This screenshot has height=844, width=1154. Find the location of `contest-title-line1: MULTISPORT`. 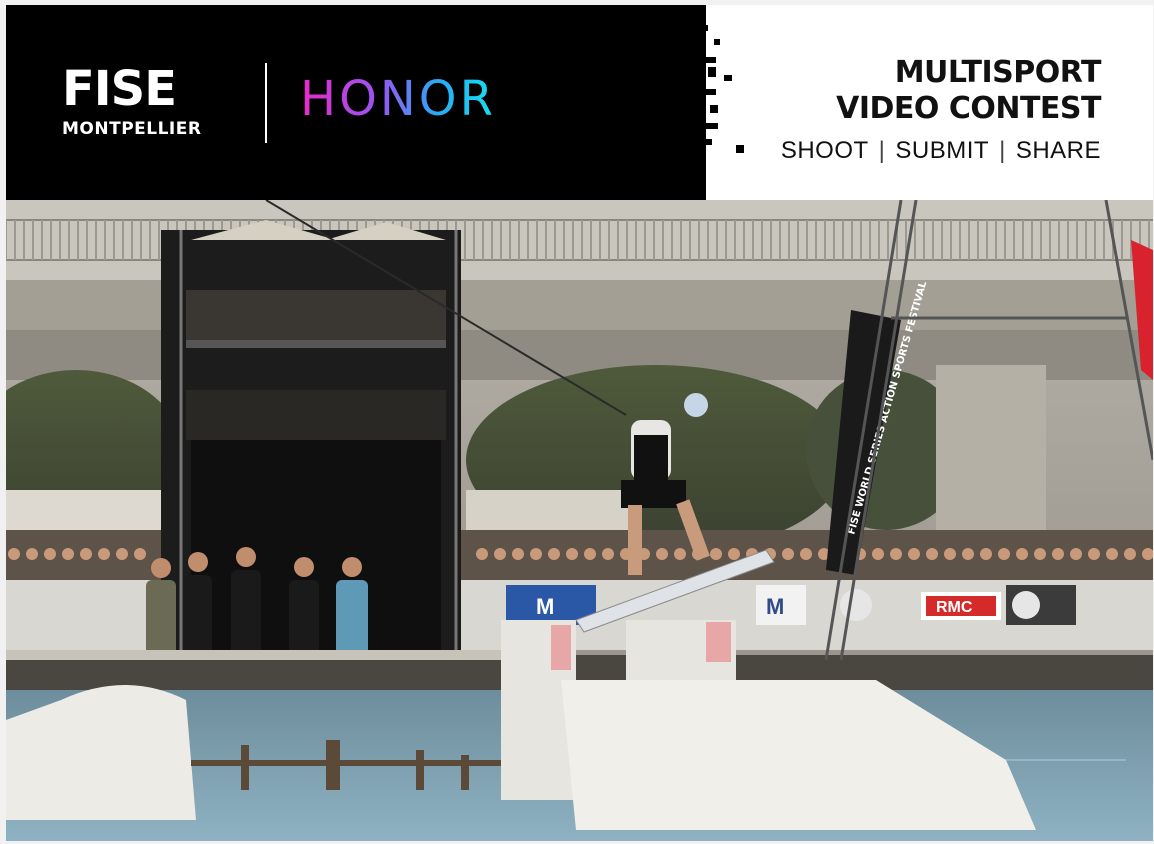

contest-title-line1: MULTISPORT is located at coordinates (998, 72).